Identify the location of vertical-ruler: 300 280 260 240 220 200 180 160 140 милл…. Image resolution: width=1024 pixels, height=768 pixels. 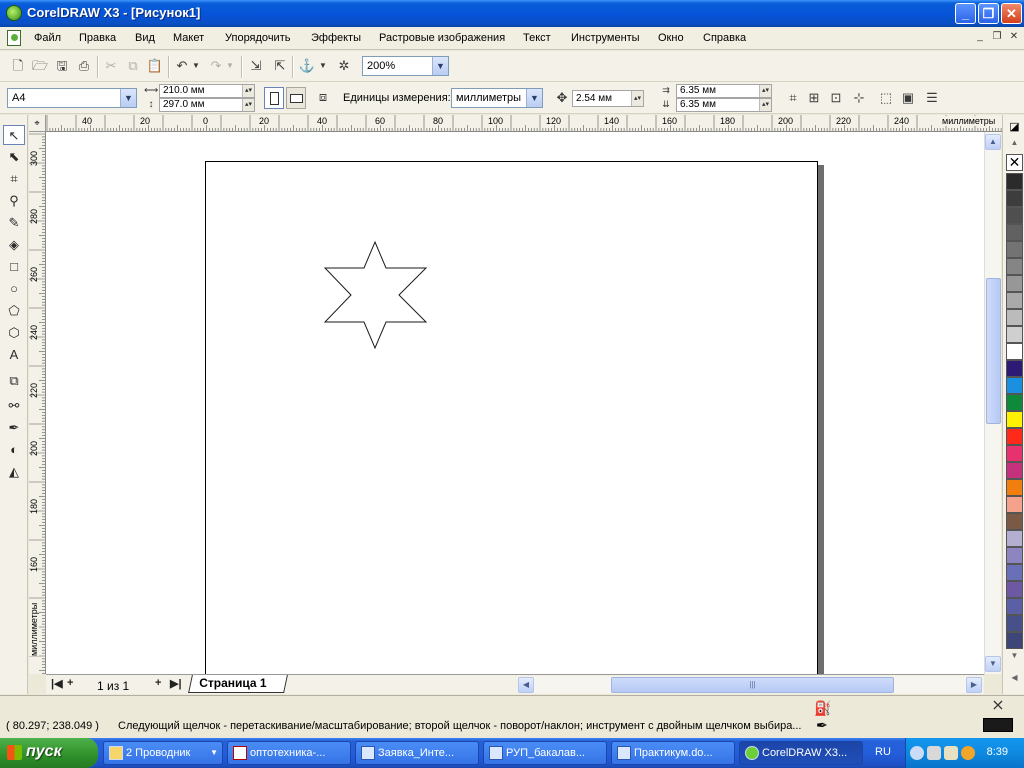
(37, 403).